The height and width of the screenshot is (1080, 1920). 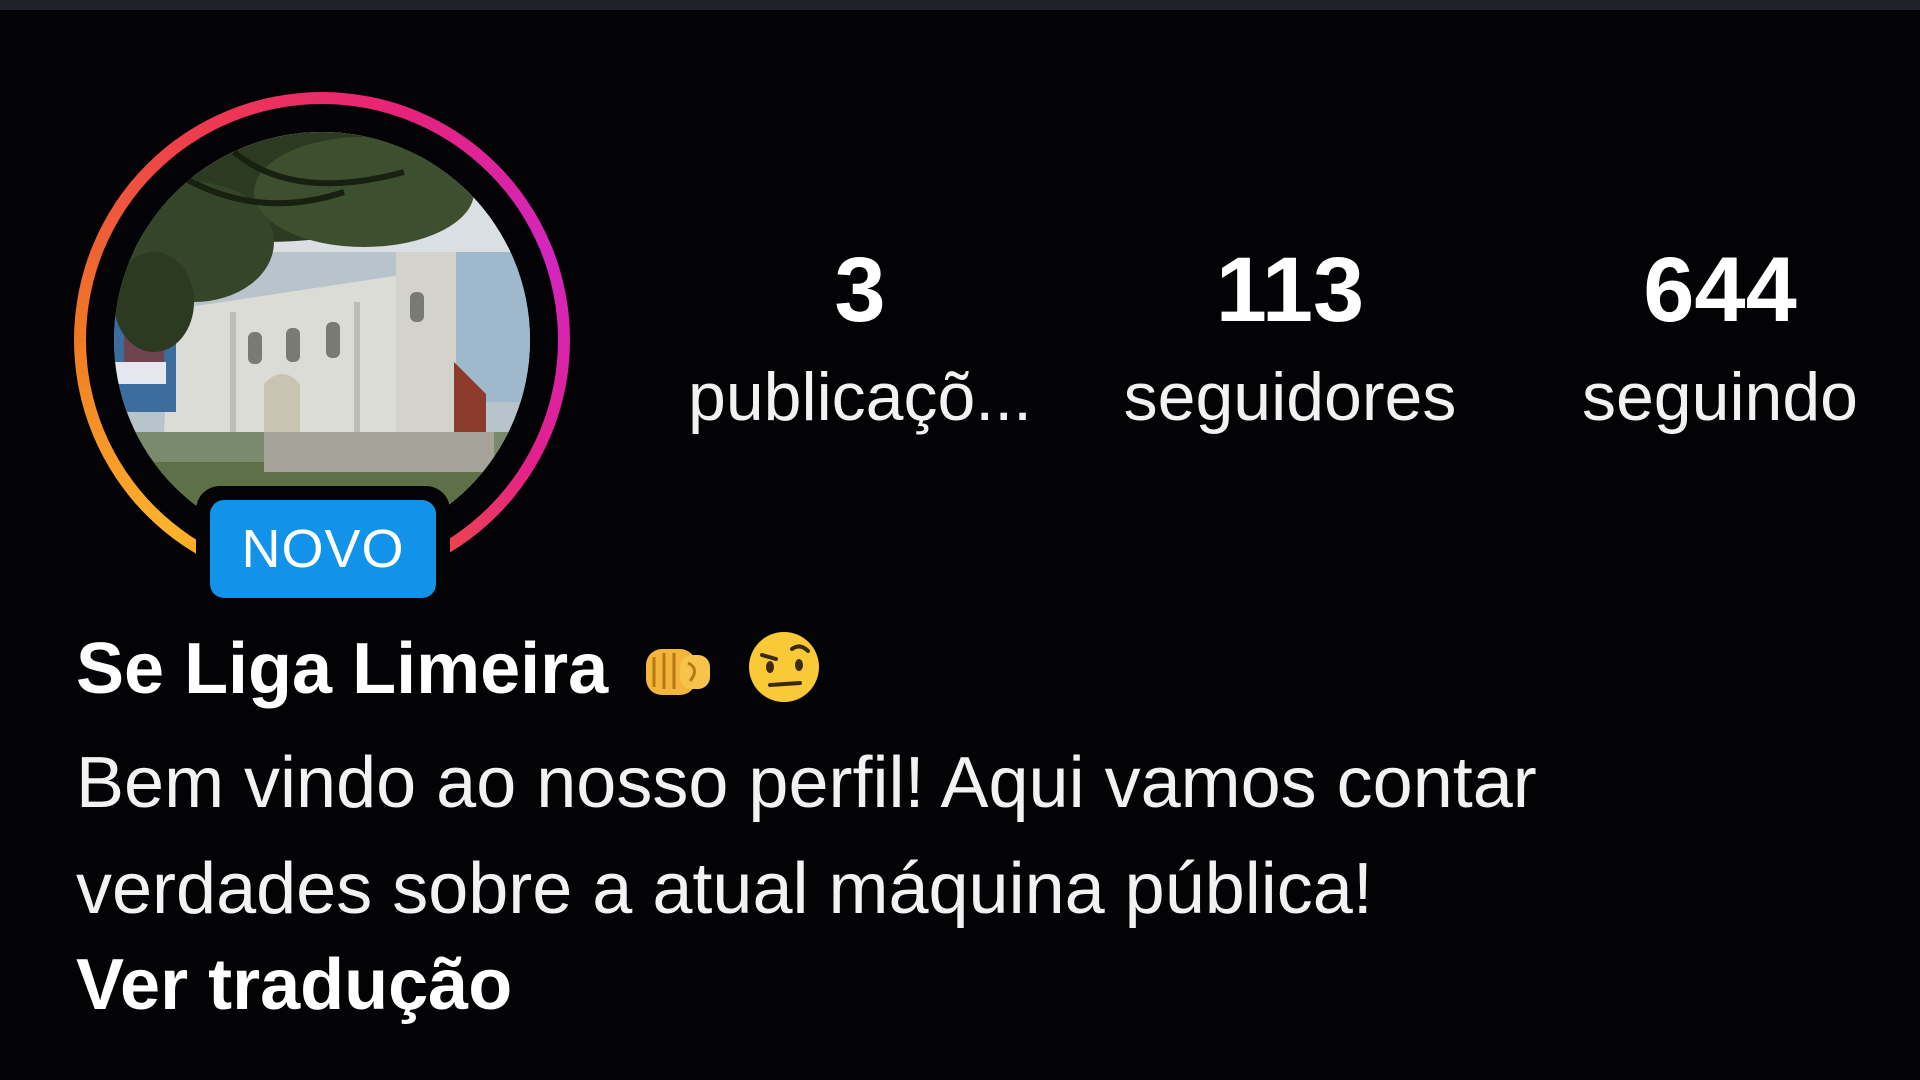 I want to click on following-label: seguindo, so click(x=1720, y=397).